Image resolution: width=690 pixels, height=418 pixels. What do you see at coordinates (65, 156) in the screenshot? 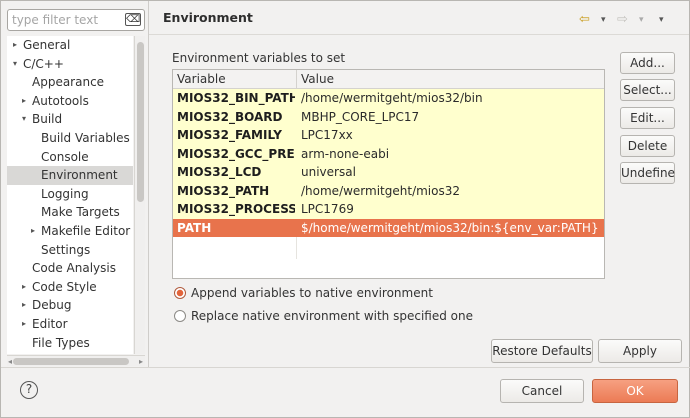
I see `tree-item-label: Console` at bounding box center [65, 156].